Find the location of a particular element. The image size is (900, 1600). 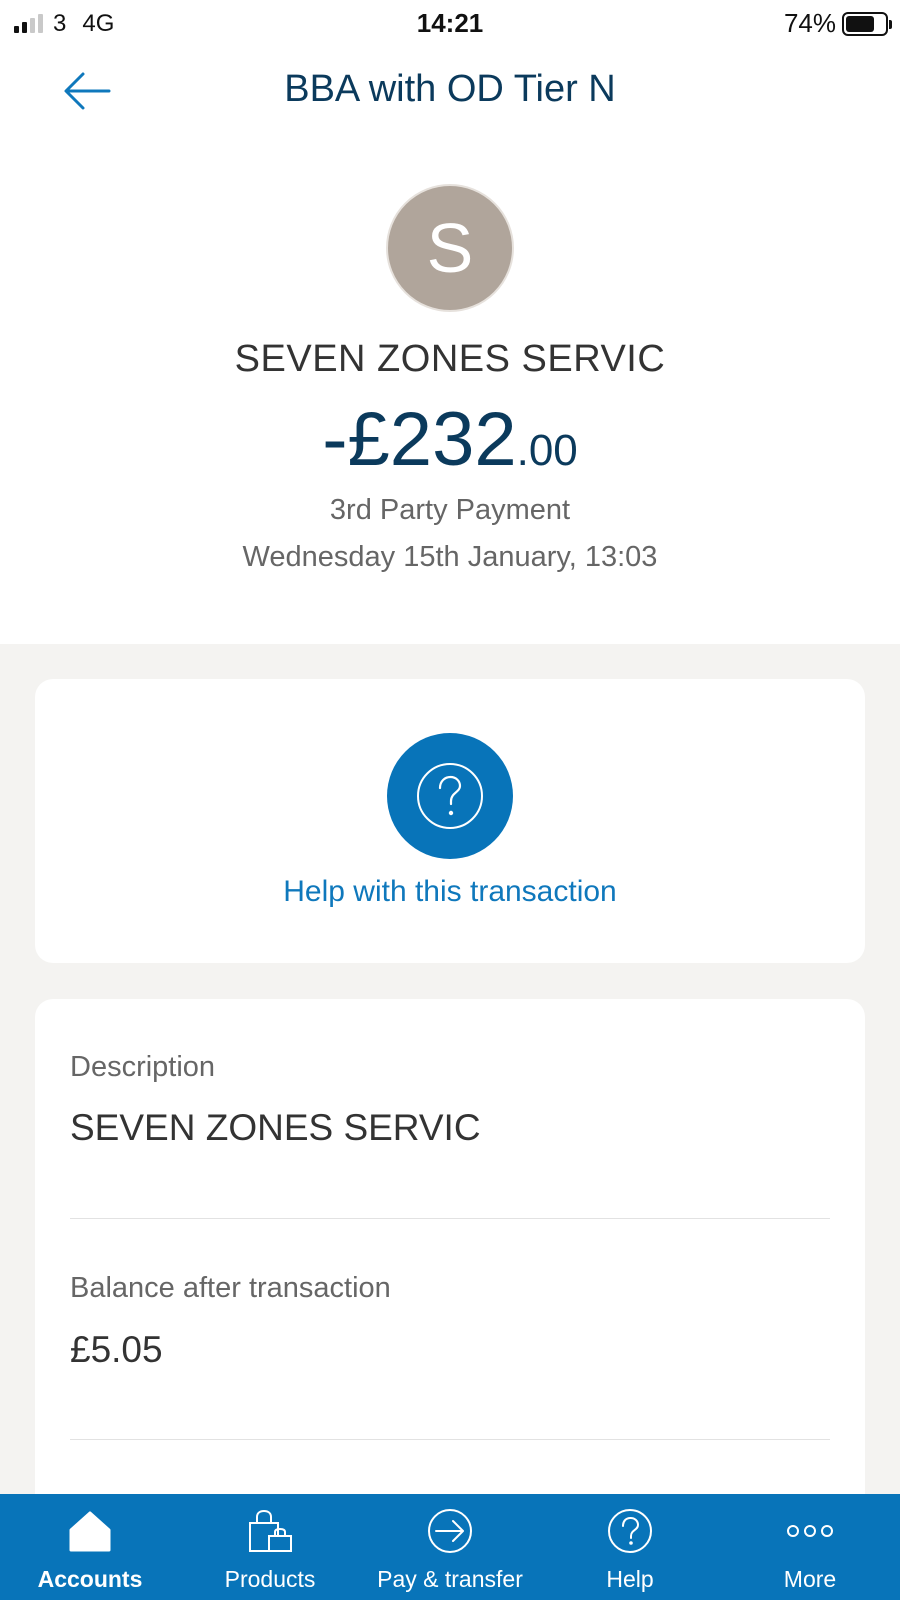

status-bar: 3 4G 14:21 74% is located at coordinates (450, 23).